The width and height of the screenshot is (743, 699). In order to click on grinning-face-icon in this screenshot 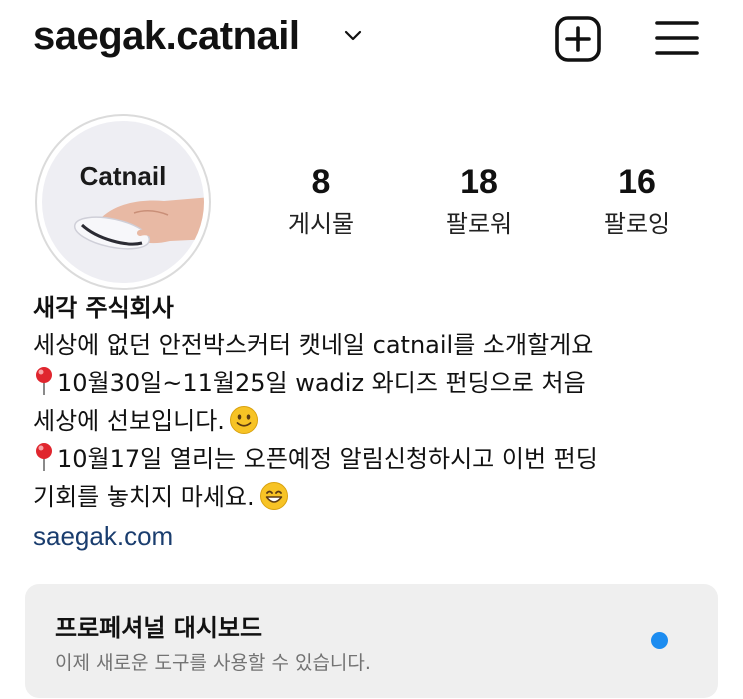, I will do `click(273, 496)`.